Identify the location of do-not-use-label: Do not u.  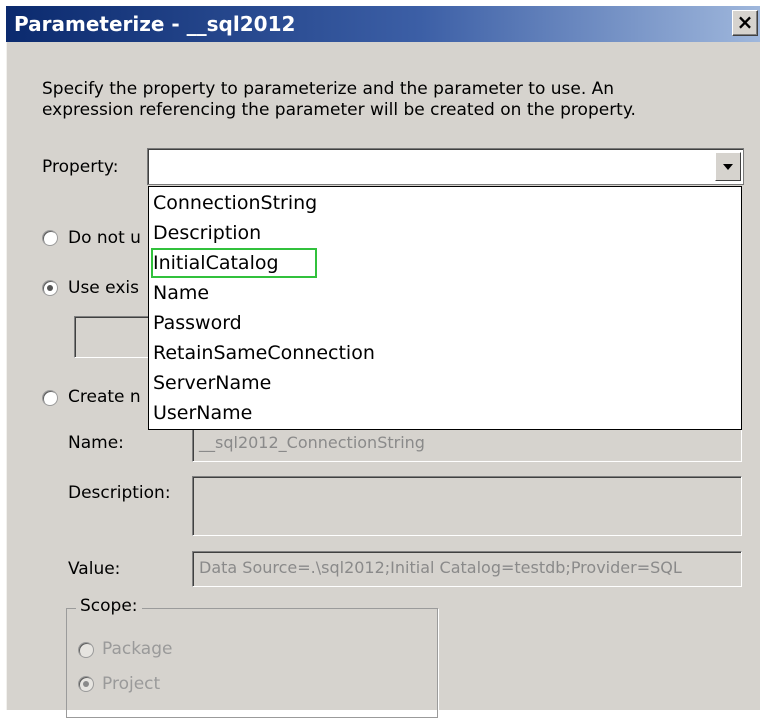
(104, 238).